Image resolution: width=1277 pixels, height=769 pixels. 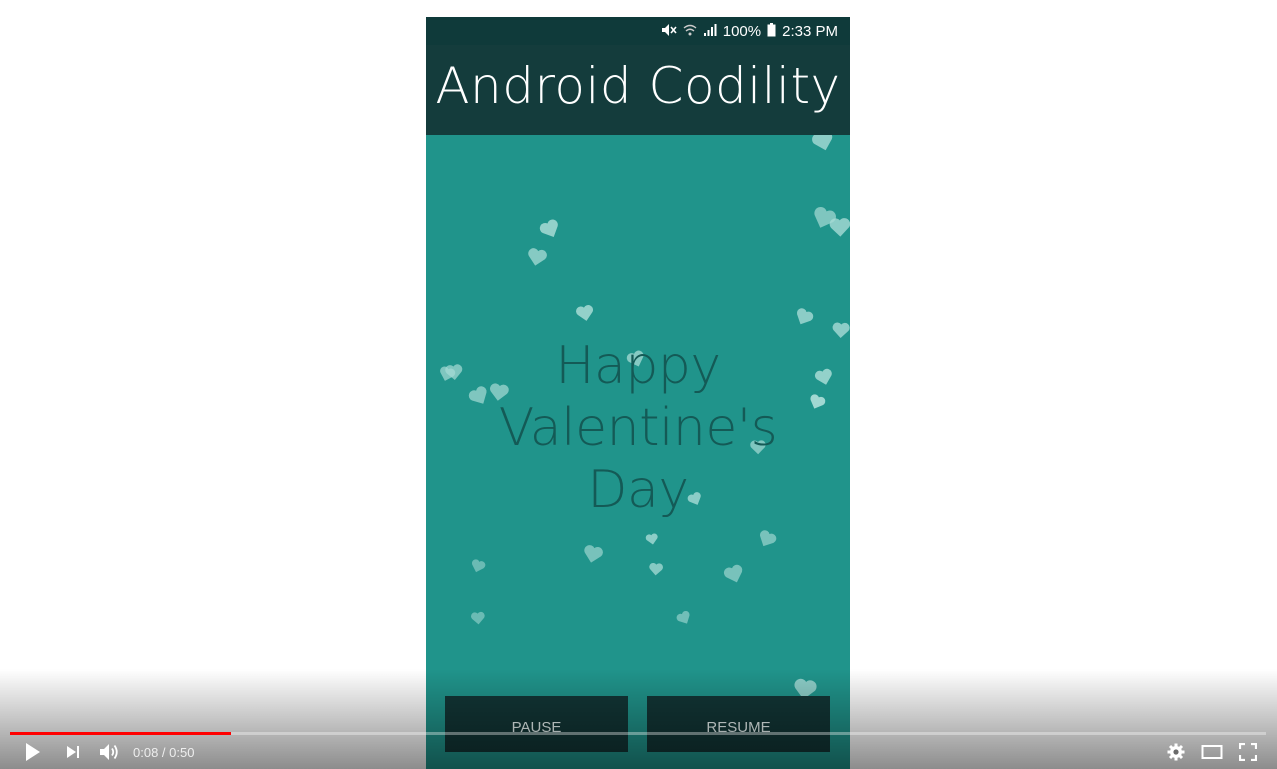 I want to click on play-icon, so click(x=33, y=754).